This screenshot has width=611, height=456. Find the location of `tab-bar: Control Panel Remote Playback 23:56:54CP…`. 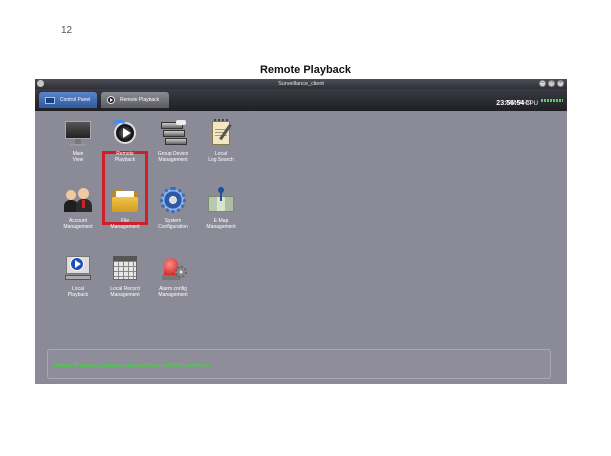

tab-bar: Control Panel Remote Playback 23:56:54CP… is located at coordinates (301, 100).